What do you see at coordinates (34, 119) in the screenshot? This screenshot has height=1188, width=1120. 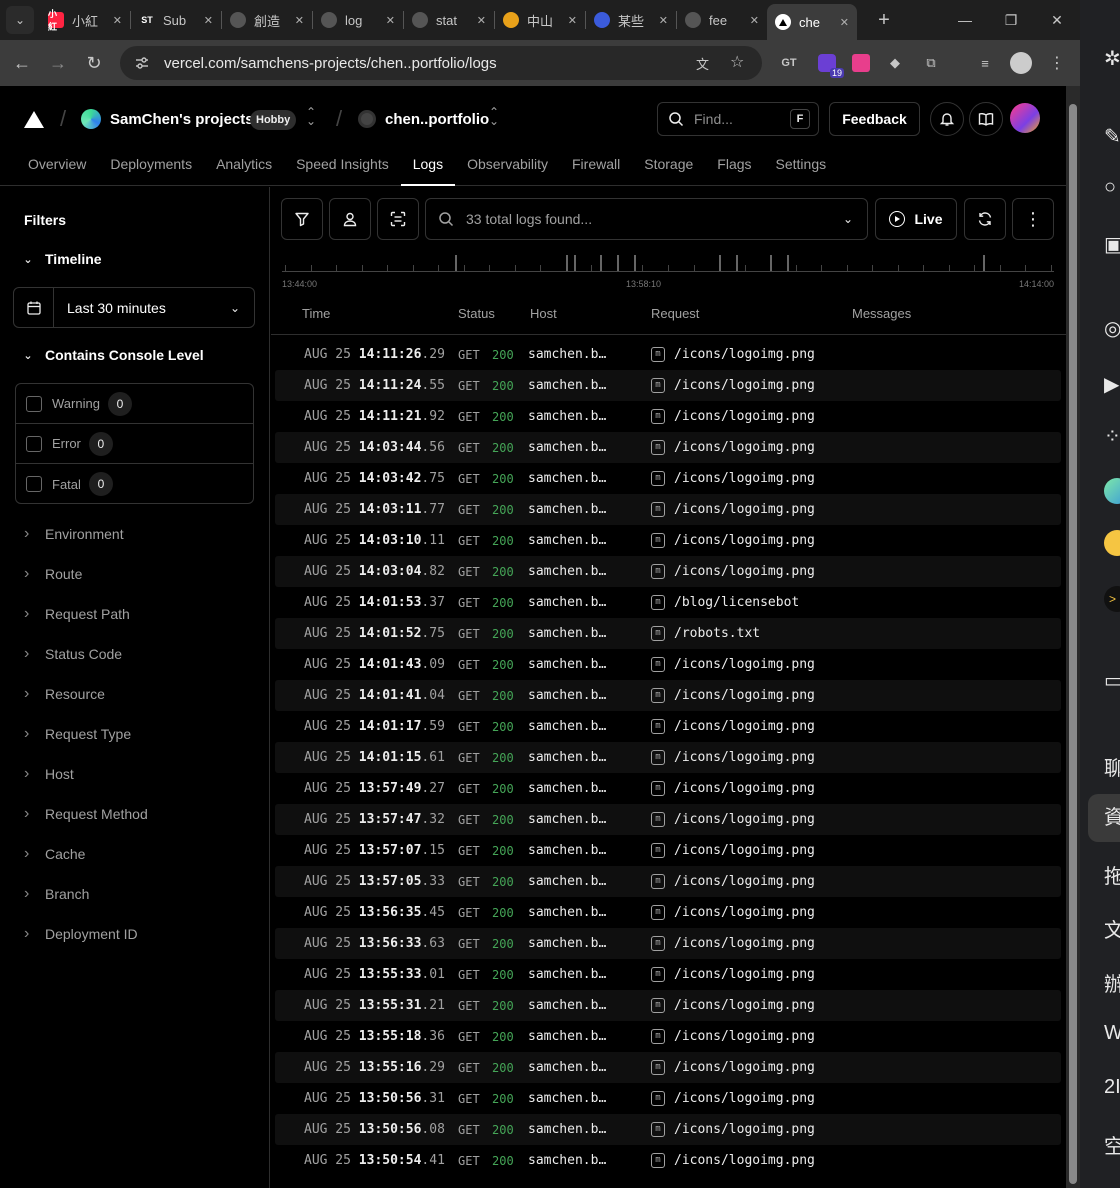 I see `vercel-logo-icon` at bounding box center [34, 119].